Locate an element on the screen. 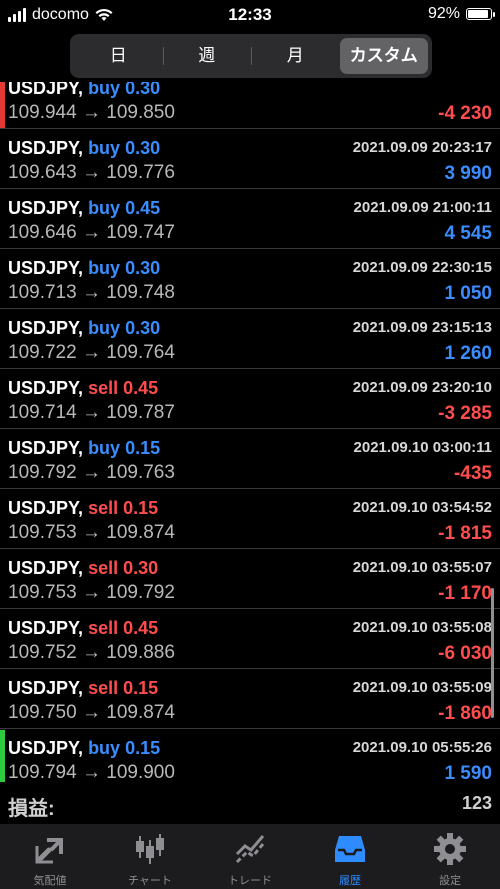 The height and width of the screenshot is (889, 500). segment-day: 日 is located at coordinates (118, 56).